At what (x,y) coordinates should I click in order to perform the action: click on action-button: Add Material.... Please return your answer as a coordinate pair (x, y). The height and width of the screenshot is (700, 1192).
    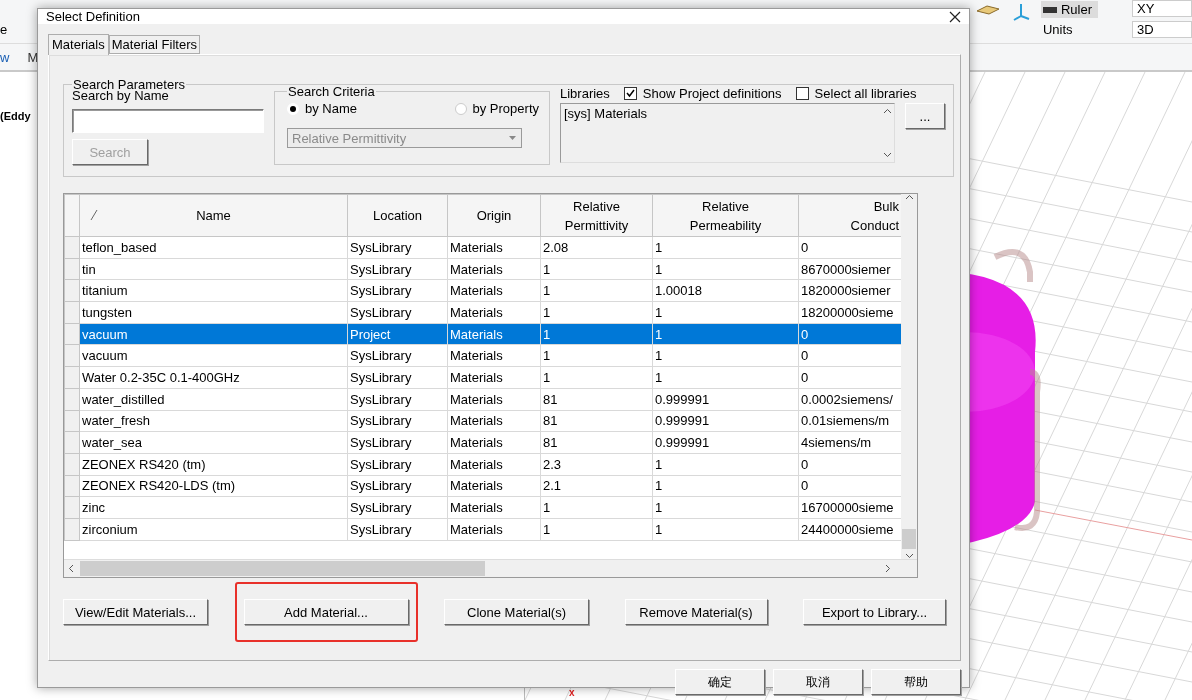
    Looking at the image, I should click on (326, 612).